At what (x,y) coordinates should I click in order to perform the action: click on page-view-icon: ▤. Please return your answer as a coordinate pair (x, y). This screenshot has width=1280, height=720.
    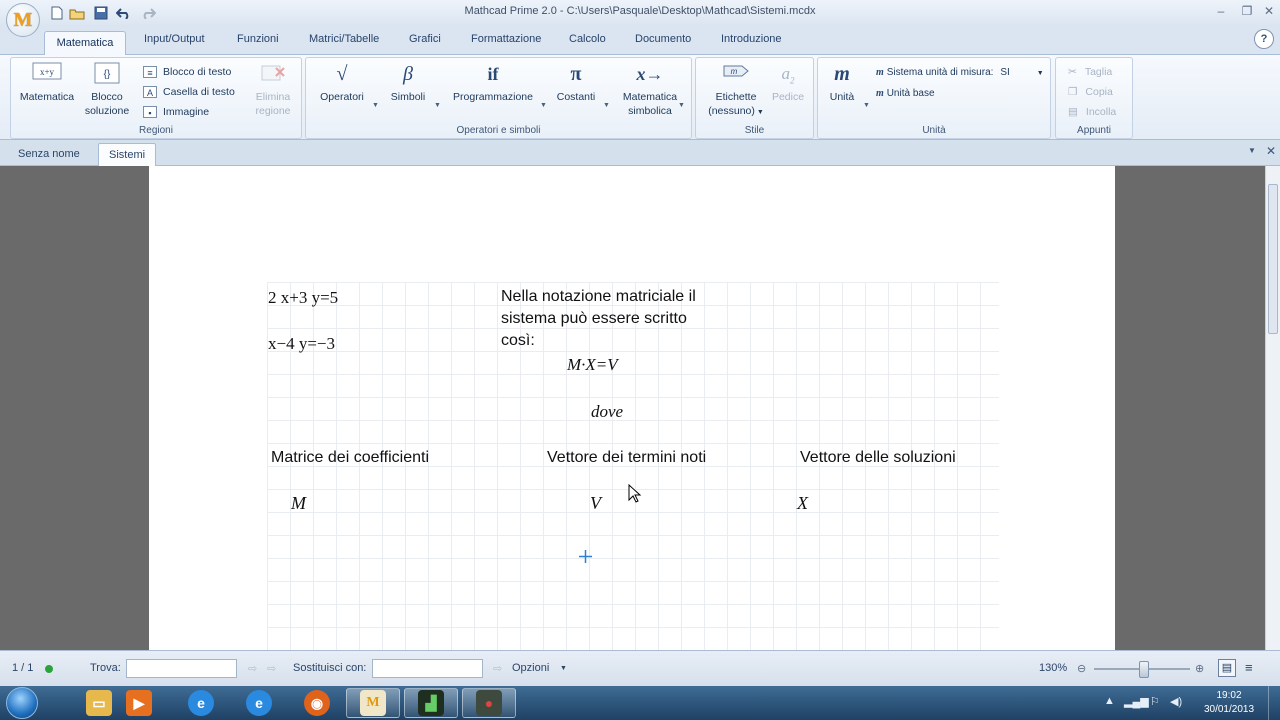
    Looking at the image, I should click on (1227, 668).